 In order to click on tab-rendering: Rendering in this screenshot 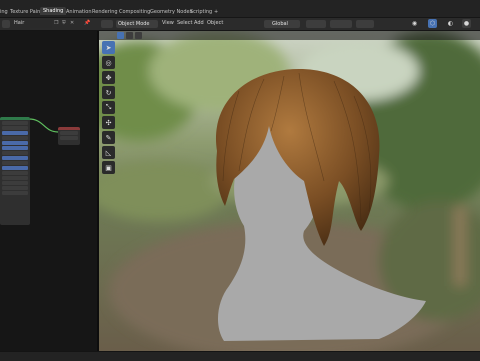, I will do `click(105, 12)`.